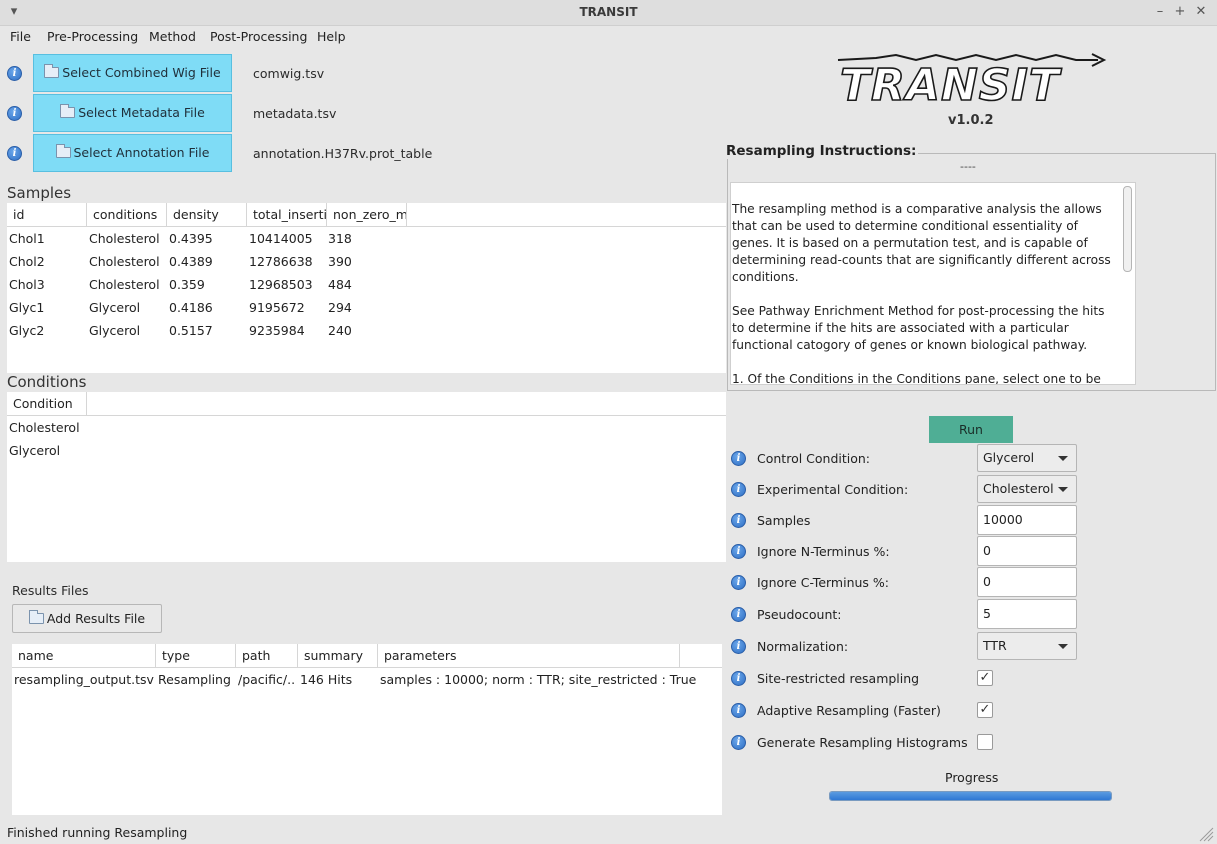  I want to click on status-bar-text: Finished running Resampling, so click(97, 832).